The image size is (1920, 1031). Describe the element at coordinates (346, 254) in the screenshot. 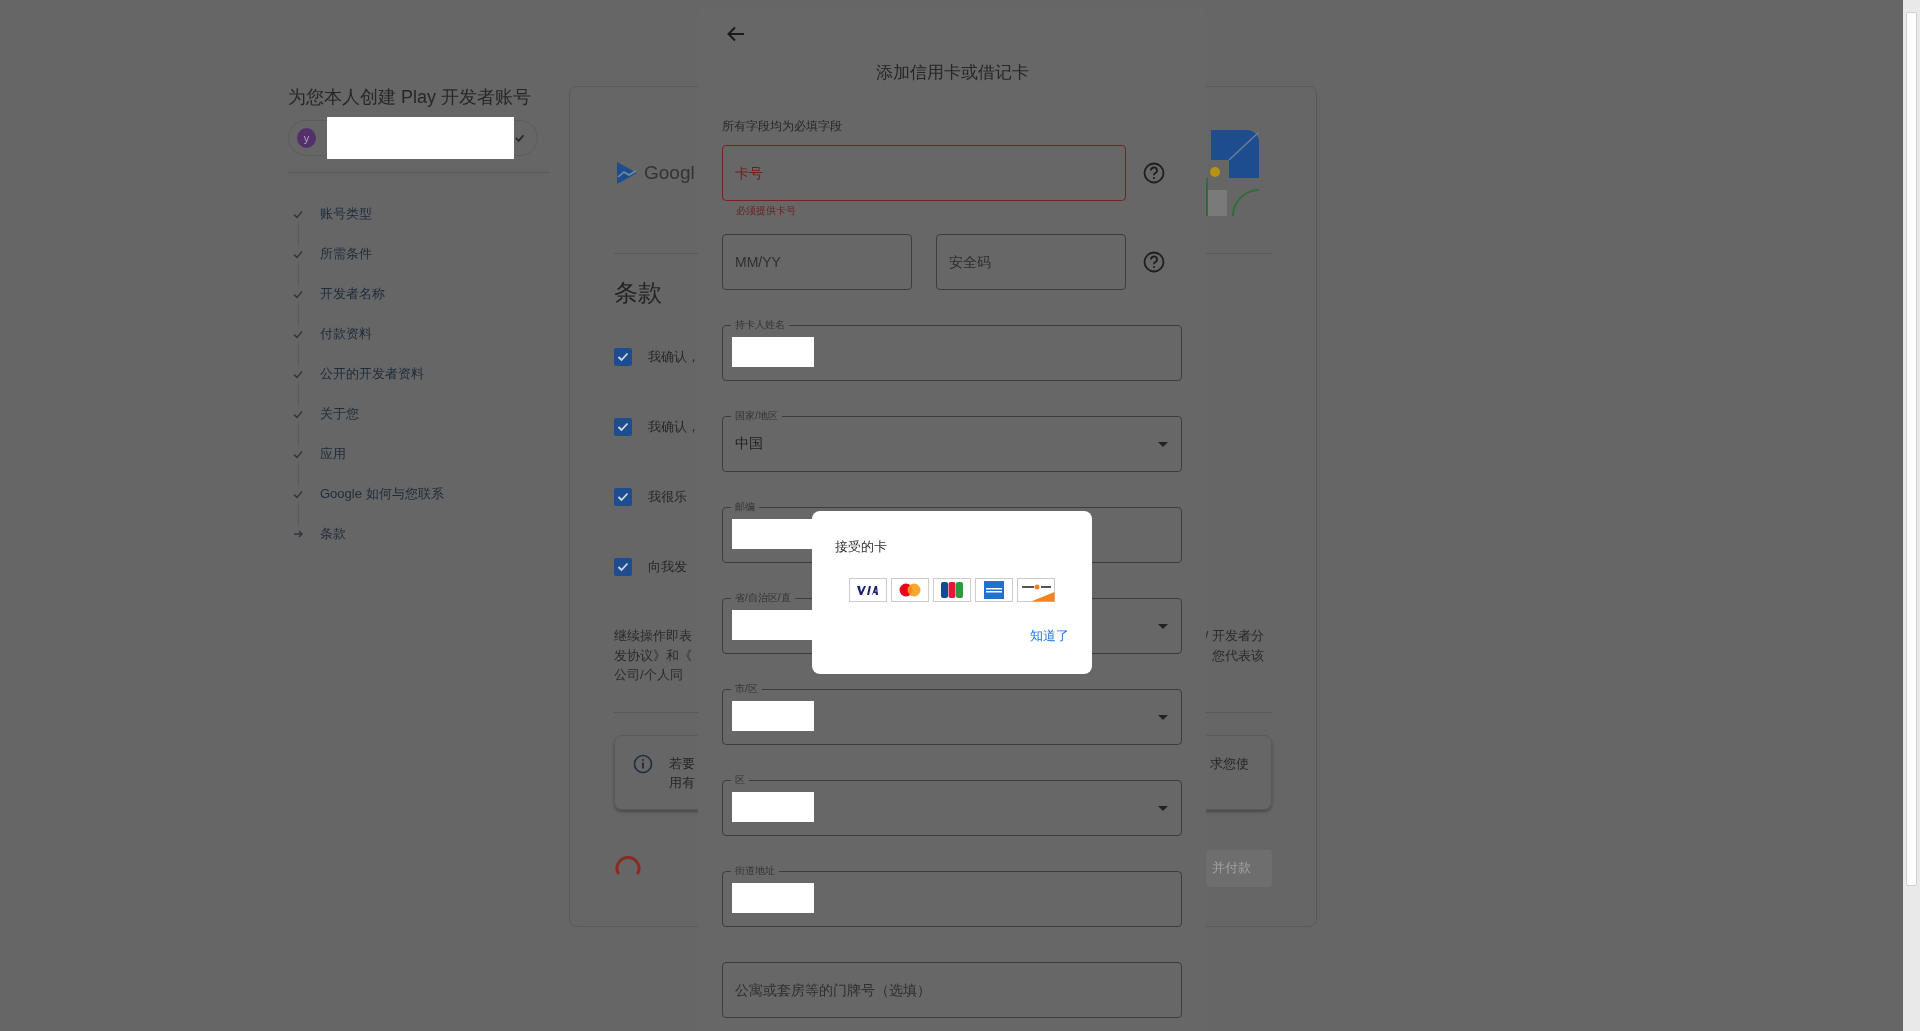

I see `step-link: 所需条件` at that location.